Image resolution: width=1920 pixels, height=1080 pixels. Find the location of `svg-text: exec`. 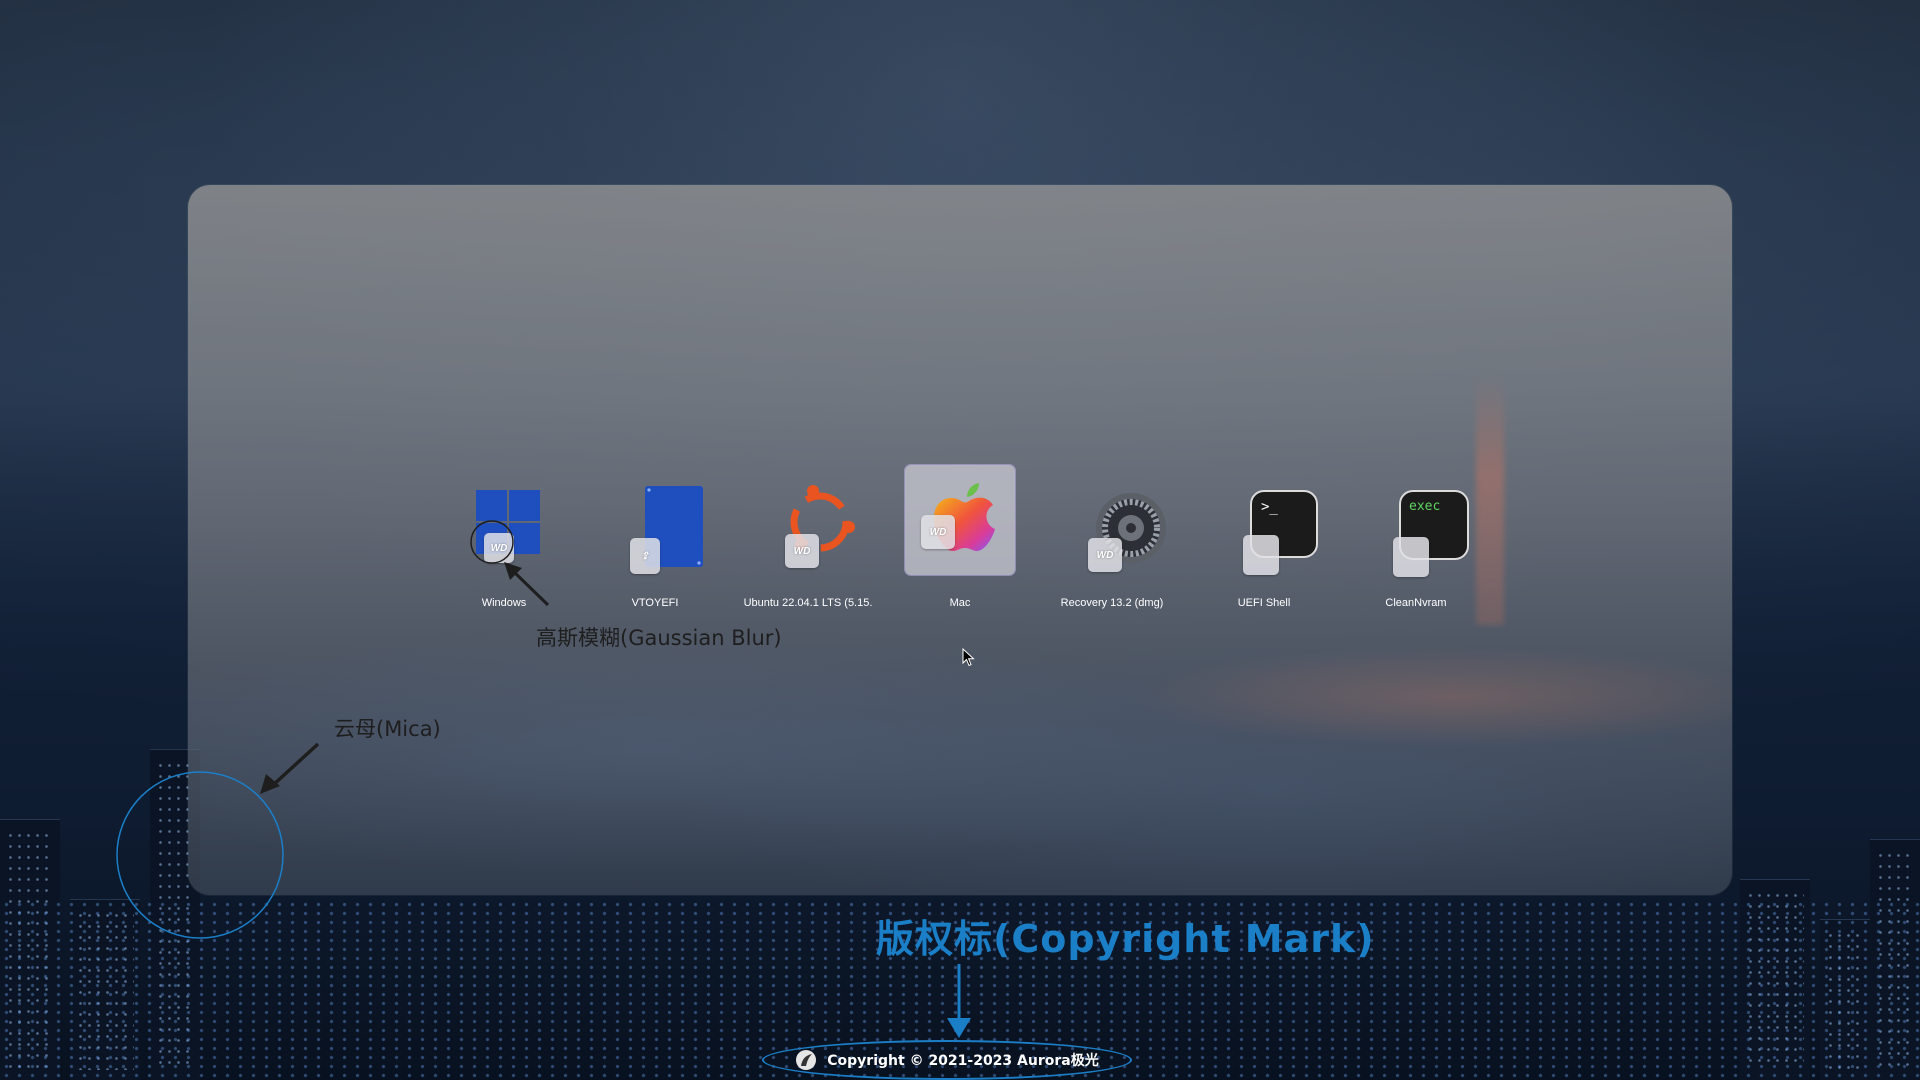

svg-text: exec is located at coordinates (1424, 506).